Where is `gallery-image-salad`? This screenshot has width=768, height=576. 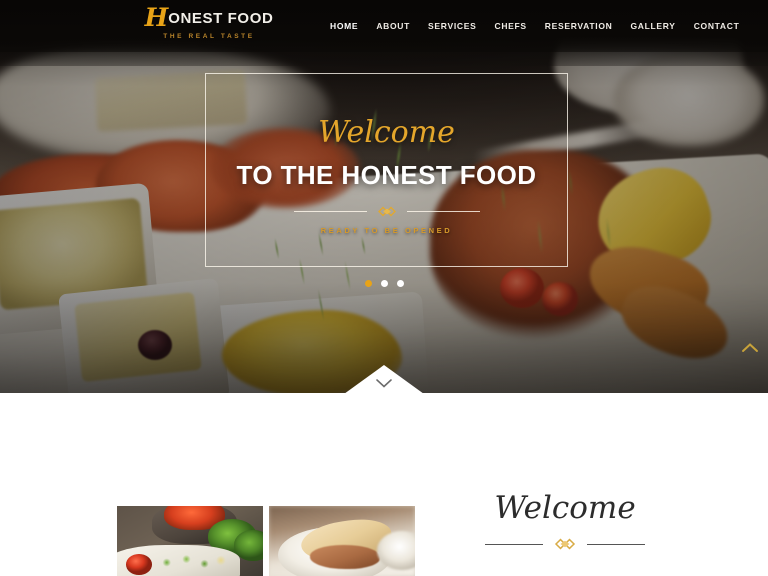
gallery-image-salad is located at coordinates (190, 541).